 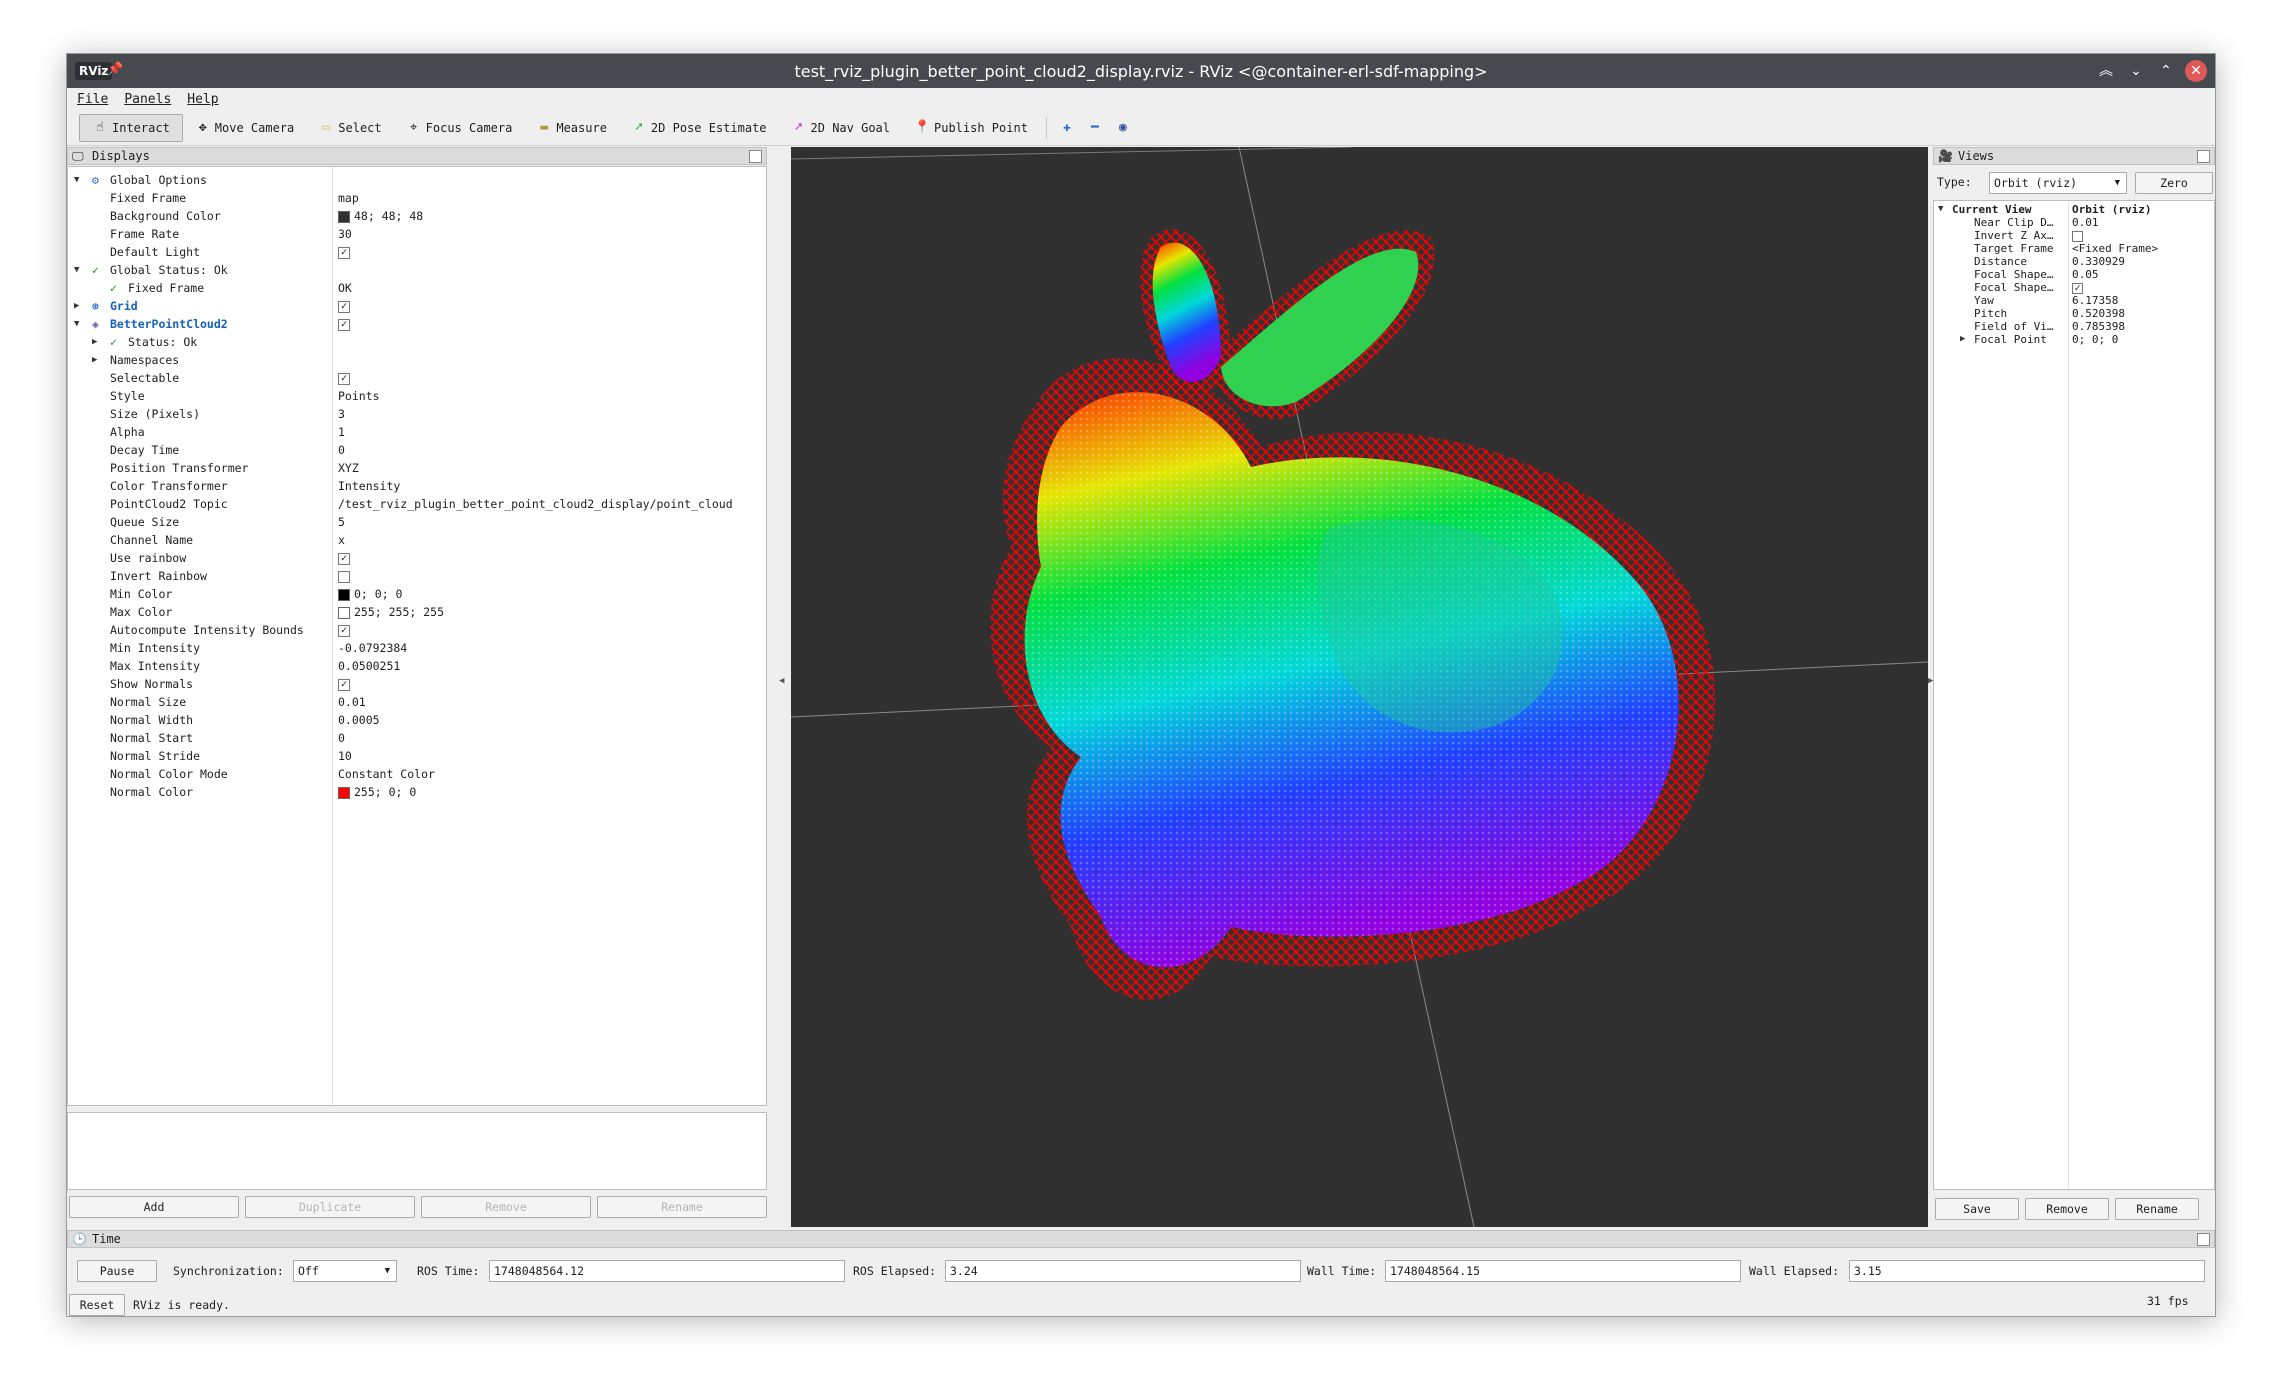 I want to click on property-value: map, so click(x=348, y=198).